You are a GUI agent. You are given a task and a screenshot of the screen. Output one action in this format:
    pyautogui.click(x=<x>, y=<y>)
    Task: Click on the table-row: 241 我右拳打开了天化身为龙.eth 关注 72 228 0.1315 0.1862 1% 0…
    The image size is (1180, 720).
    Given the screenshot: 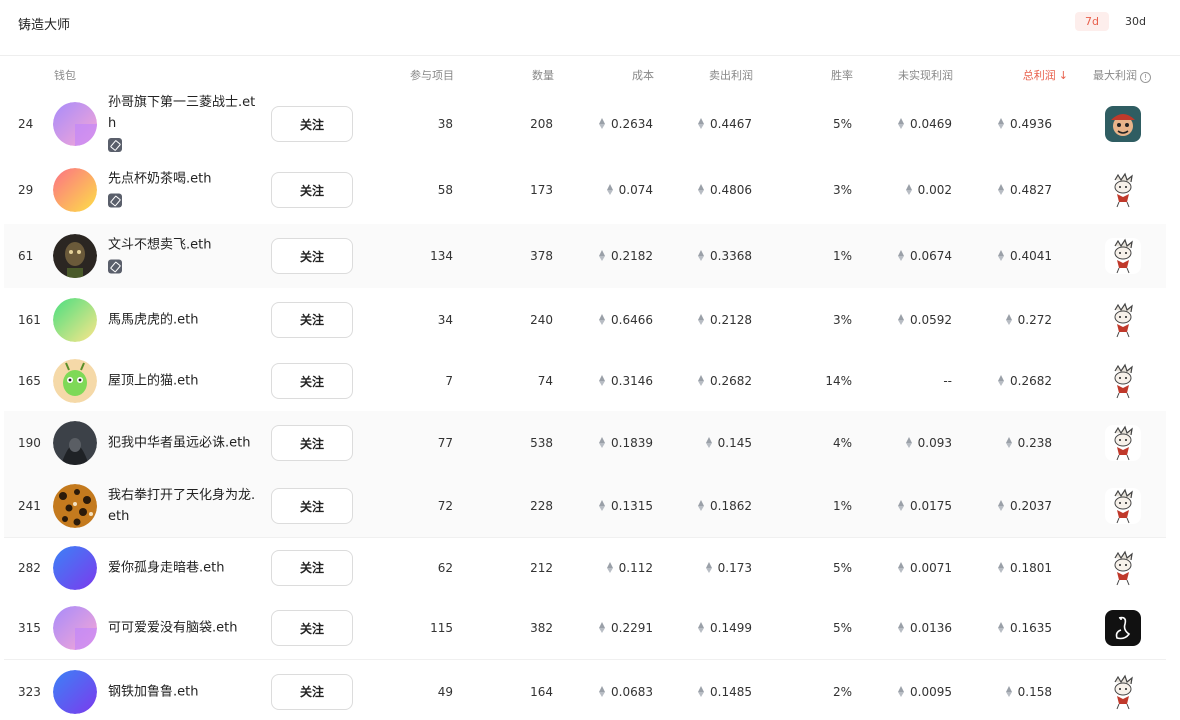 What is the action you would take?
    pyautogui.click(x=585, y=506)
    